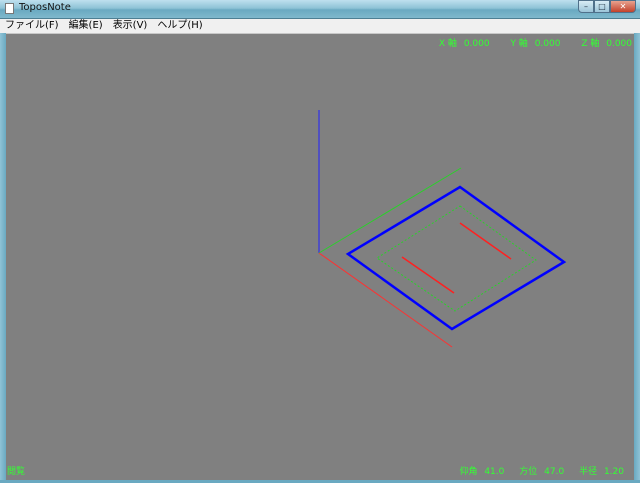 The width and height of the screenshot is (640, 483). Describe the element at coordinates (602, 6) in the screenshot. I see `maximize-button: □` at that location.